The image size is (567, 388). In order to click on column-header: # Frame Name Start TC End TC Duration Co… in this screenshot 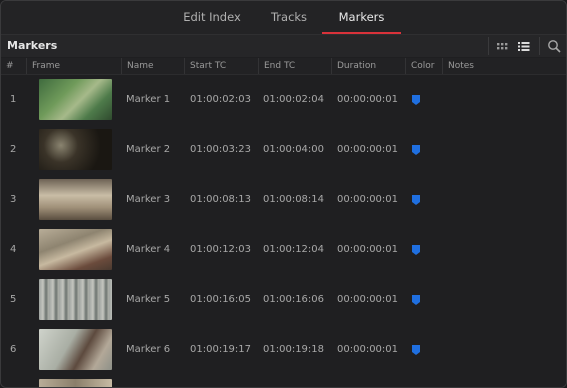, I will do `click(283, 66)`.